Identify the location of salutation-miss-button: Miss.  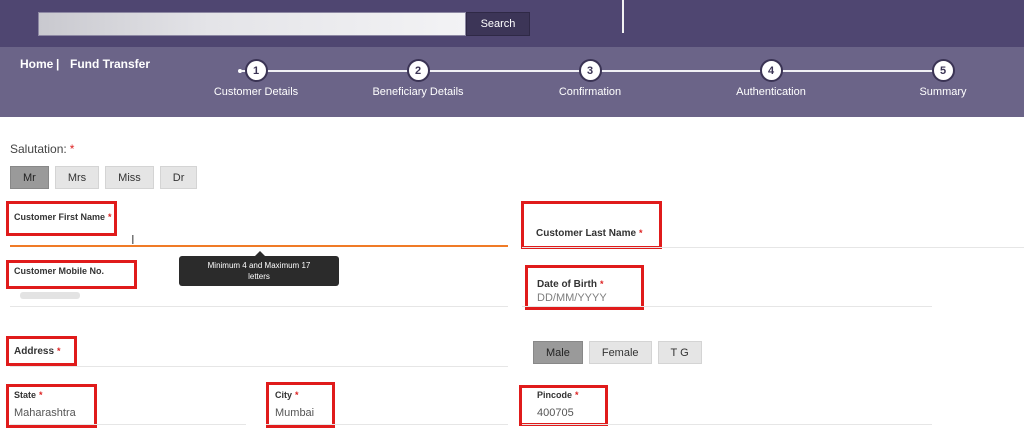
(129, 177).